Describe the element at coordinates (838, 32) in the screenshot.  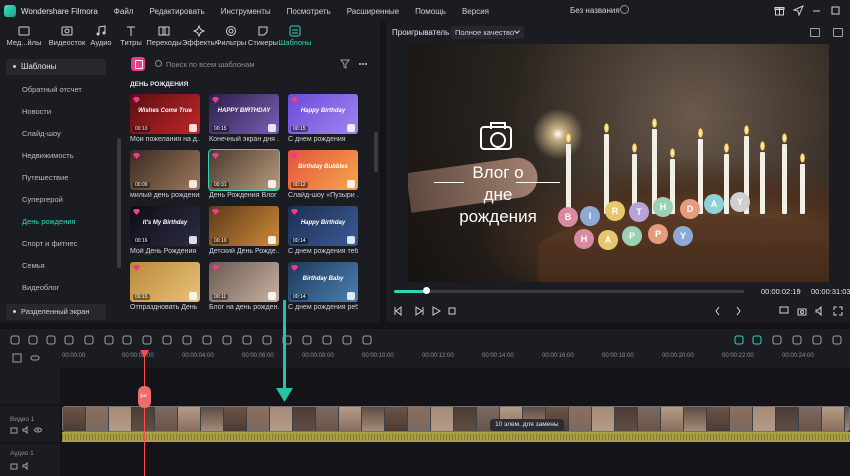
I see `image-icon` at that location.